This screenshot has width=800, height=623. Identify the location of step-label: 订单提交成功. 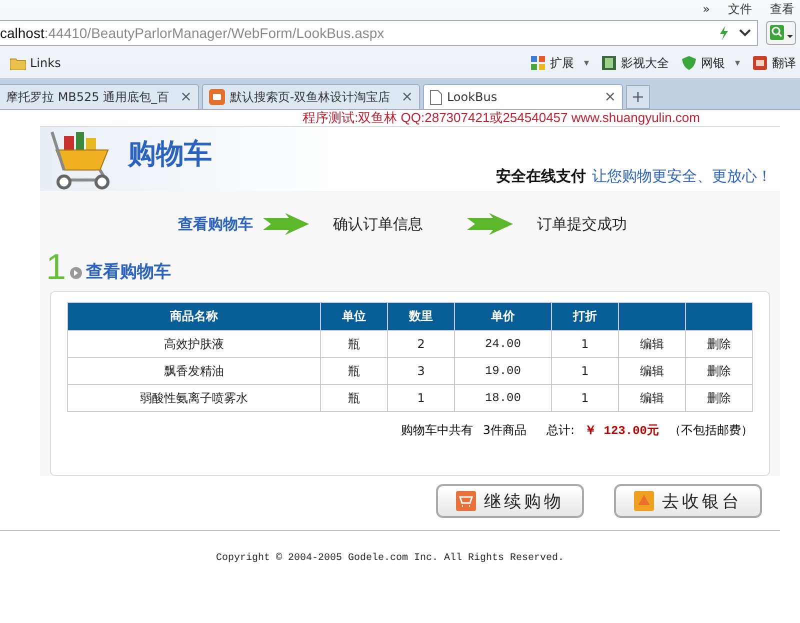
(582, 224).